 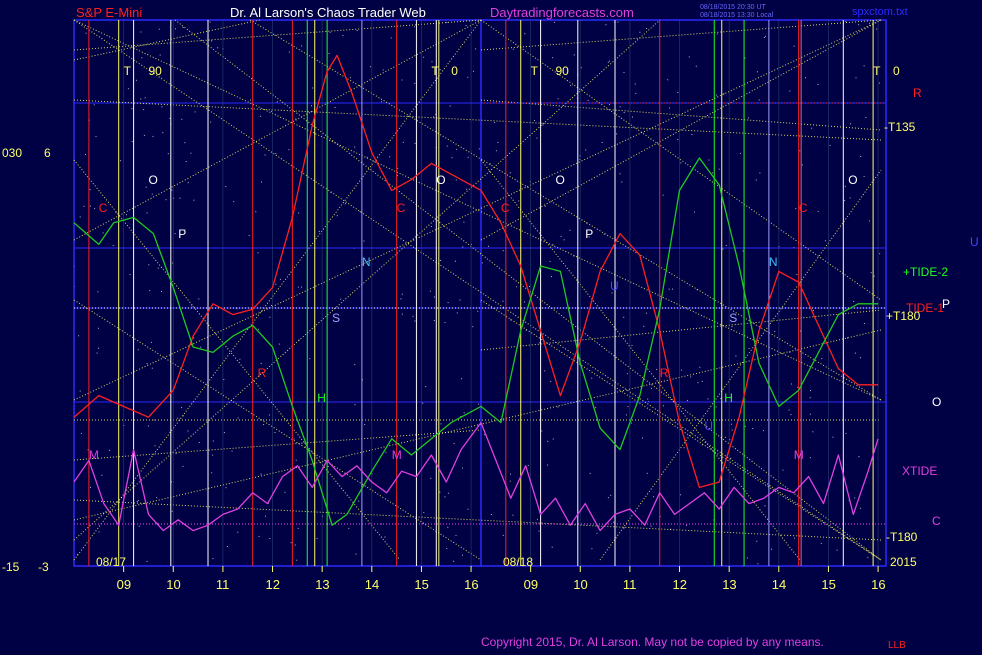 What do you see at coordinates (153, 180) in the screenshot?
I see `chart-marker: O` at bounding box center [153, 180].